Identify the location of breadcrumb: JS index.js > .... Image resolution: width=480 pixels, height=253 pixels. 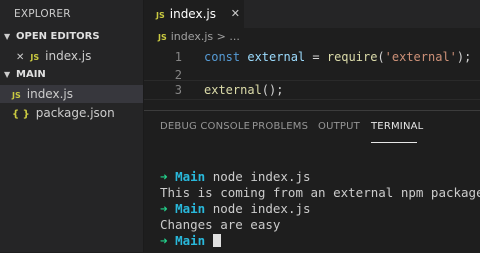
(199, 36).